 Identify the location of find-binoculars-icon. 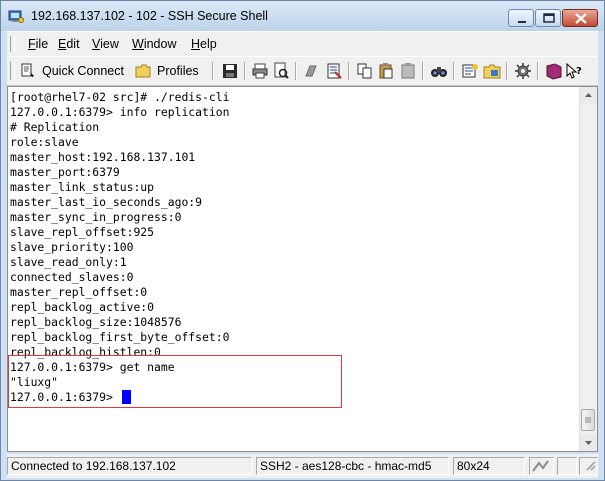
(439, 71).